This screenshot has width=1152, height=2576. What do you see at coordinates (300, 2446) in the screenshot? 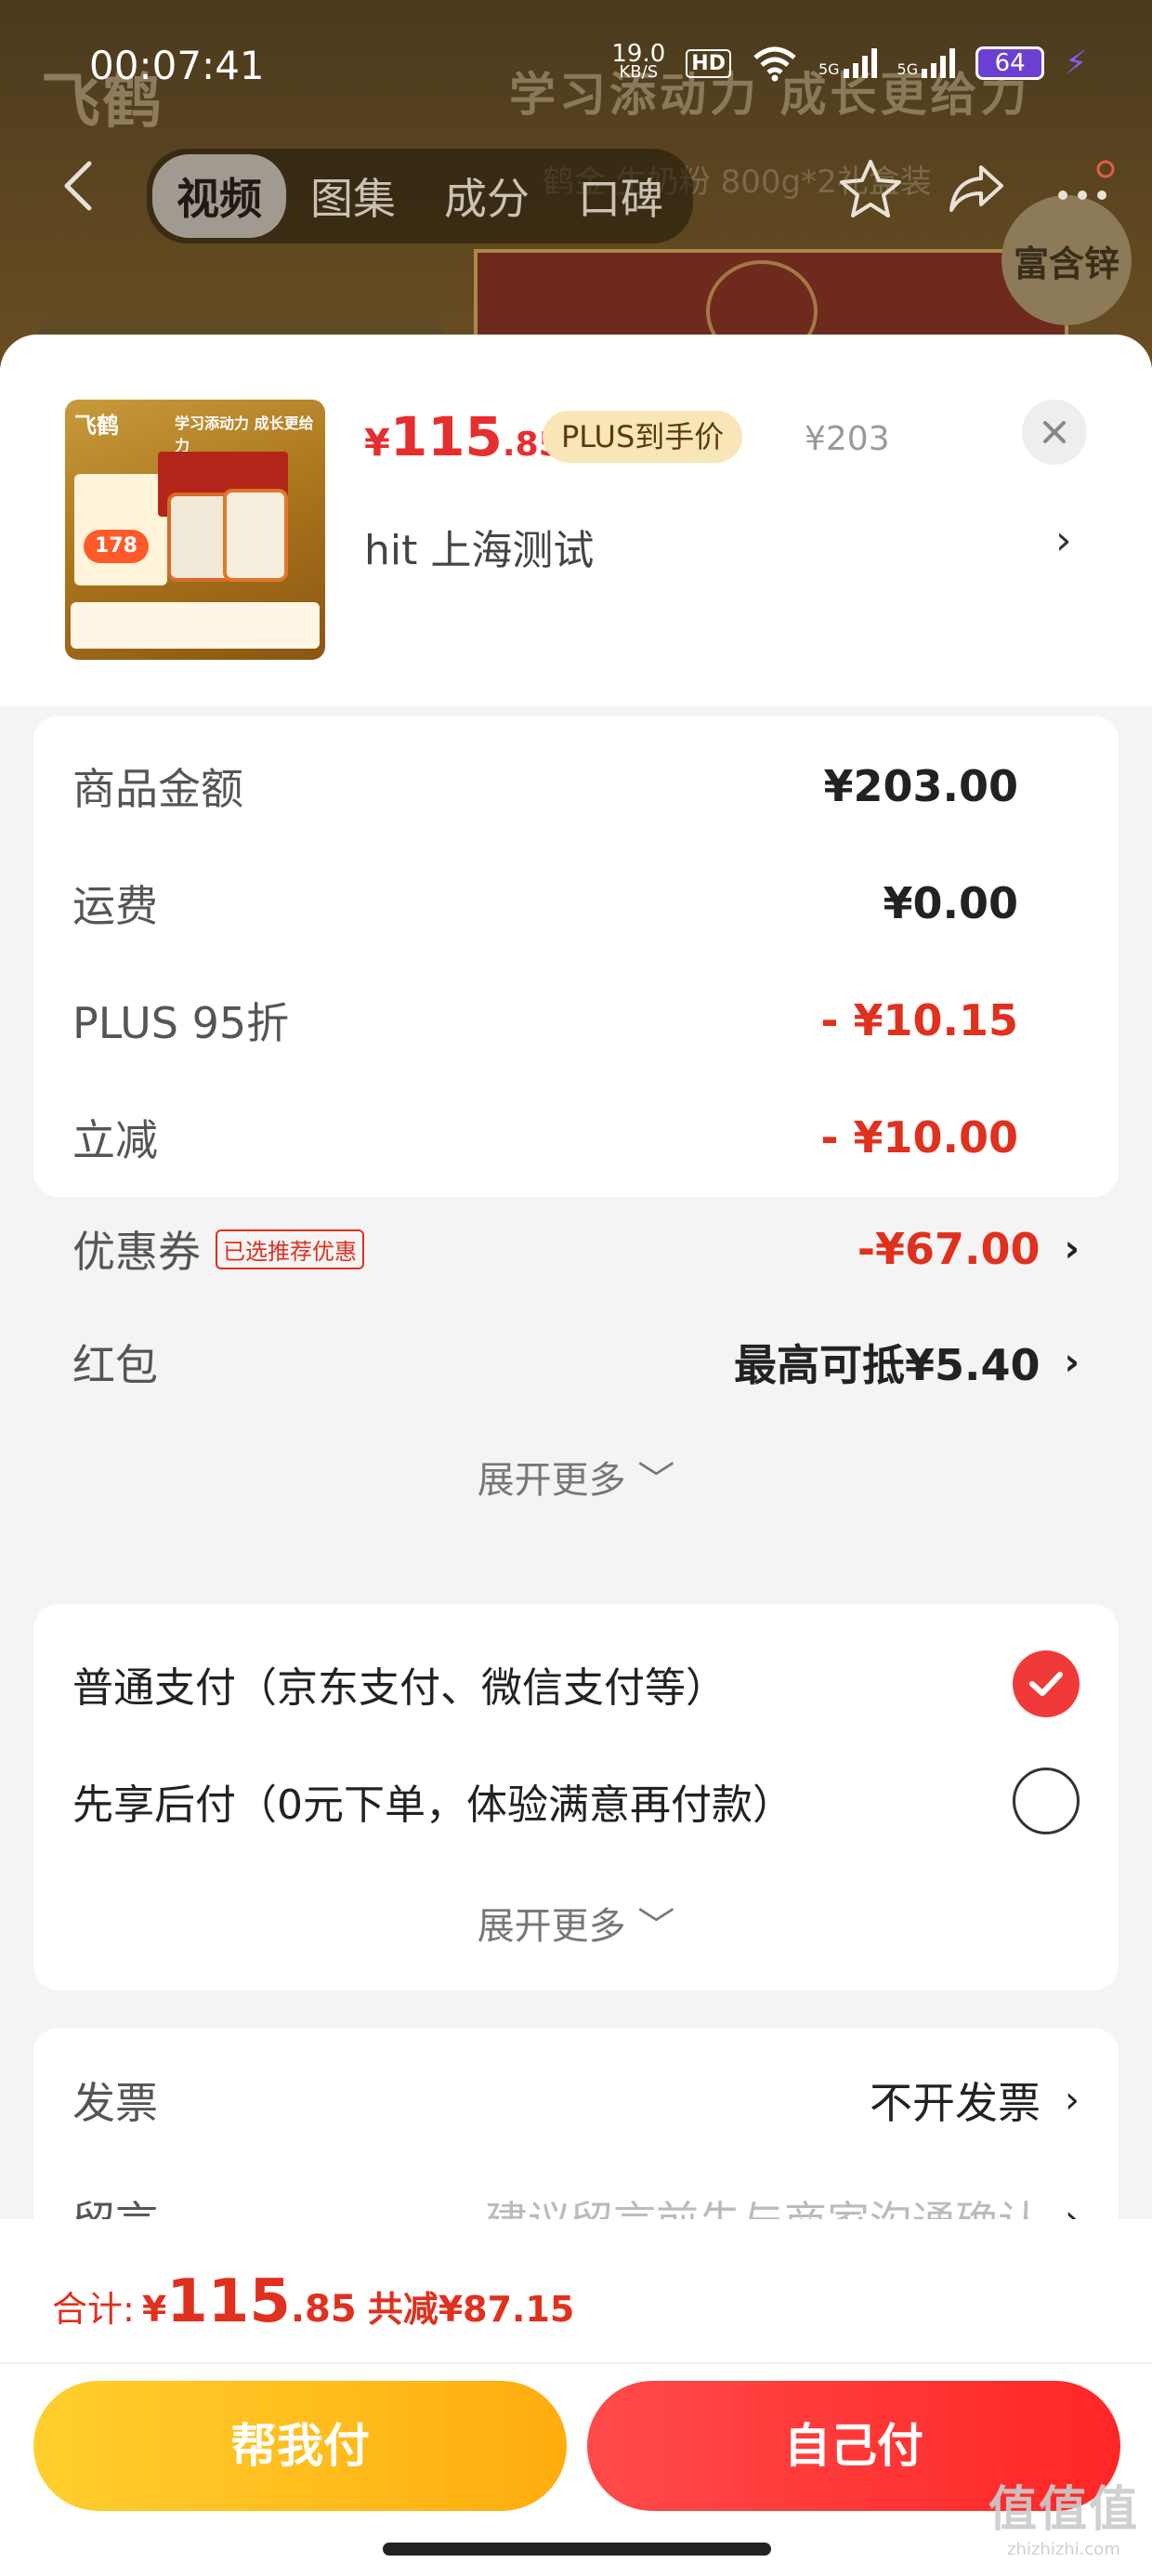
I see `help-me-pay-button: 帮我付` at bounding box center [300, 2446].